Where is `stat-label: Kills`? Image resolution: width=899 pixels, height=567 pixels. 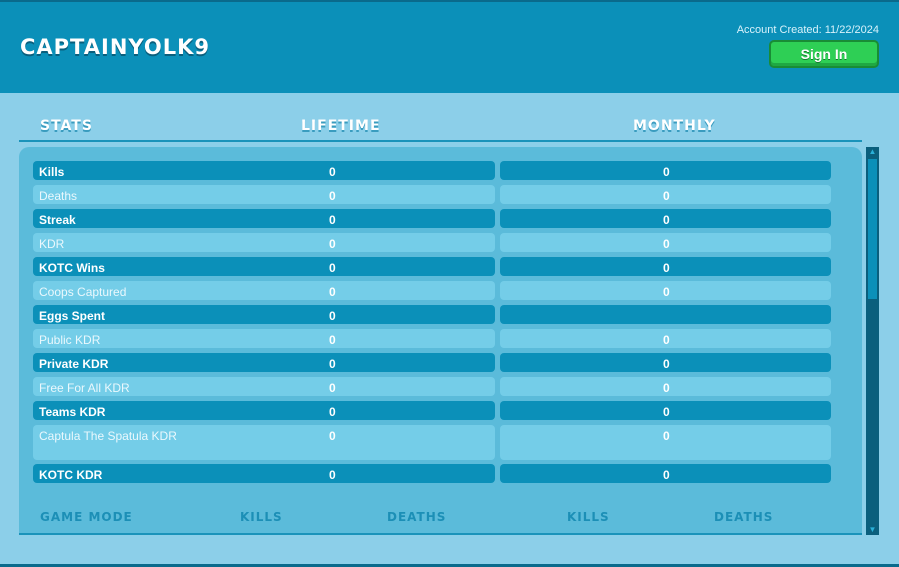 stat-label: Kills is located at coordinates (52, 172).